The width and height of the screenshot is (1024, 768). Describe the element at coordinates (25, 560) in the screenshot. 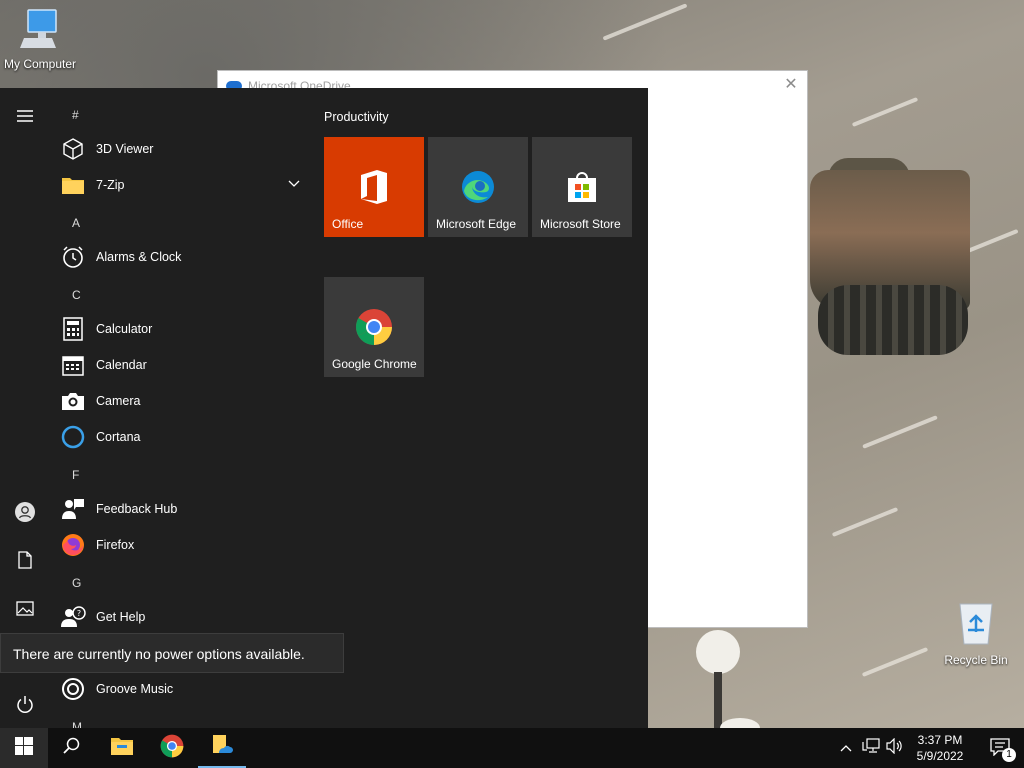

I see `documents-icon` at that location.